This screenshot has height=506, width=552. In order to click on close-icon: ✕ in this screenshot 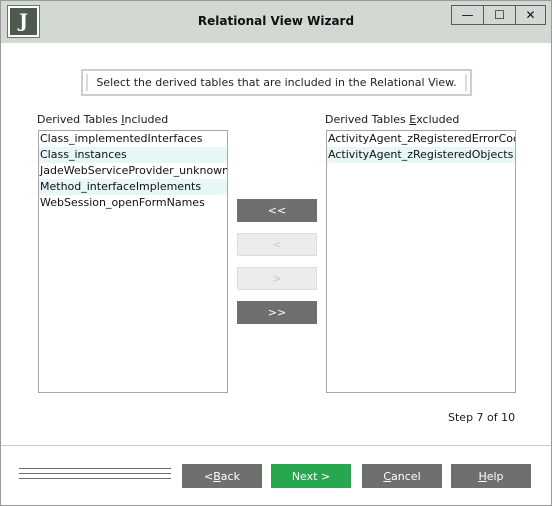, I will do `click(530, 15)`.